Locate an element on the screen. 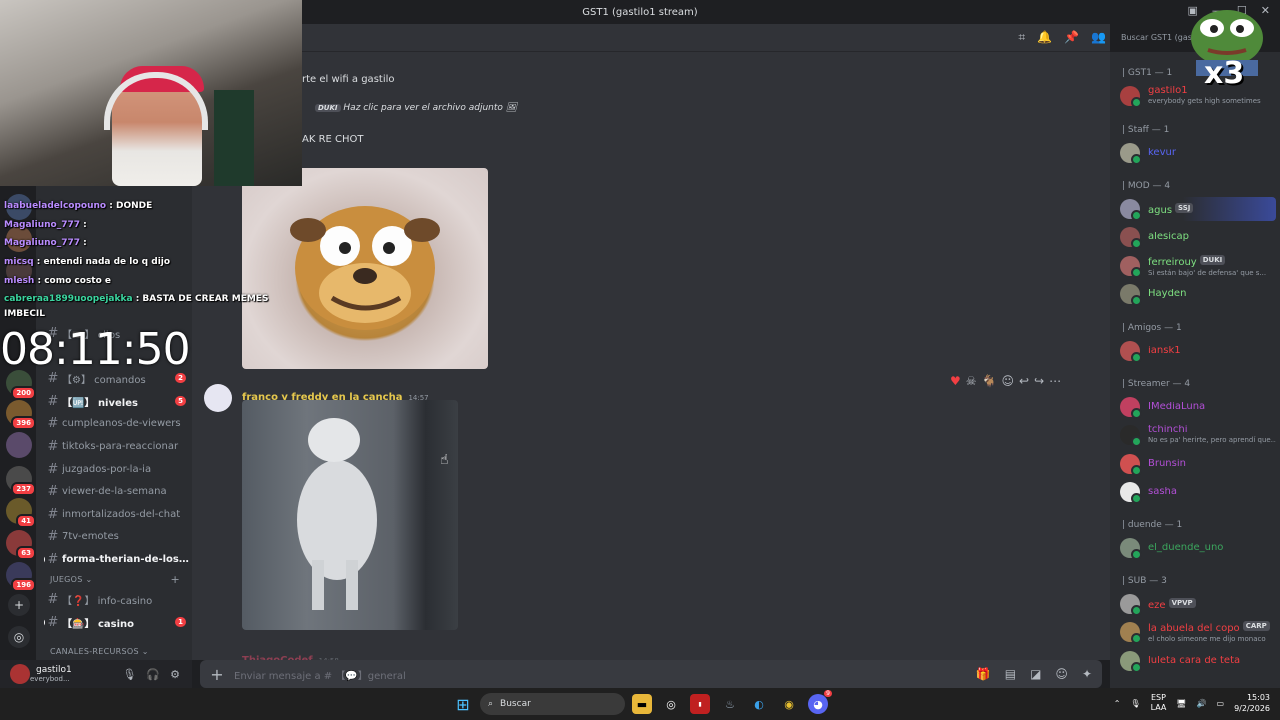  pin-icon: 📌 is located at coordinates (1071, 37).